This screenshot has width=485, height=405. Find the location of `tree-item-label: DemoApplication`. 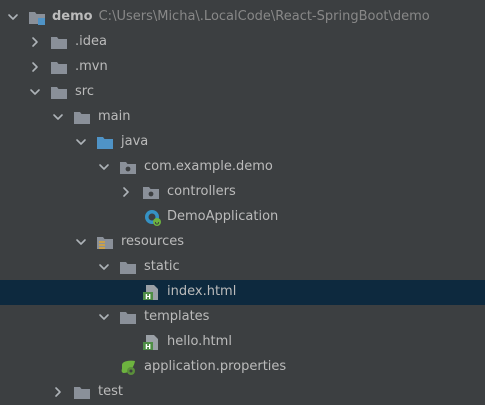

tree-item-label: DemoApplication is located at coordinates (223, 216).